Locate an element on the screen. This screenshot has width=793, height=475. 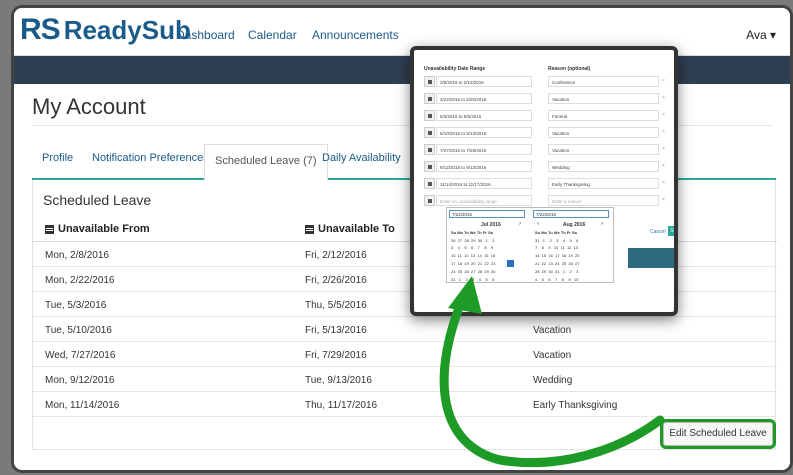
nav-dashboard: Dashboard is located at coordinates (205, 35).